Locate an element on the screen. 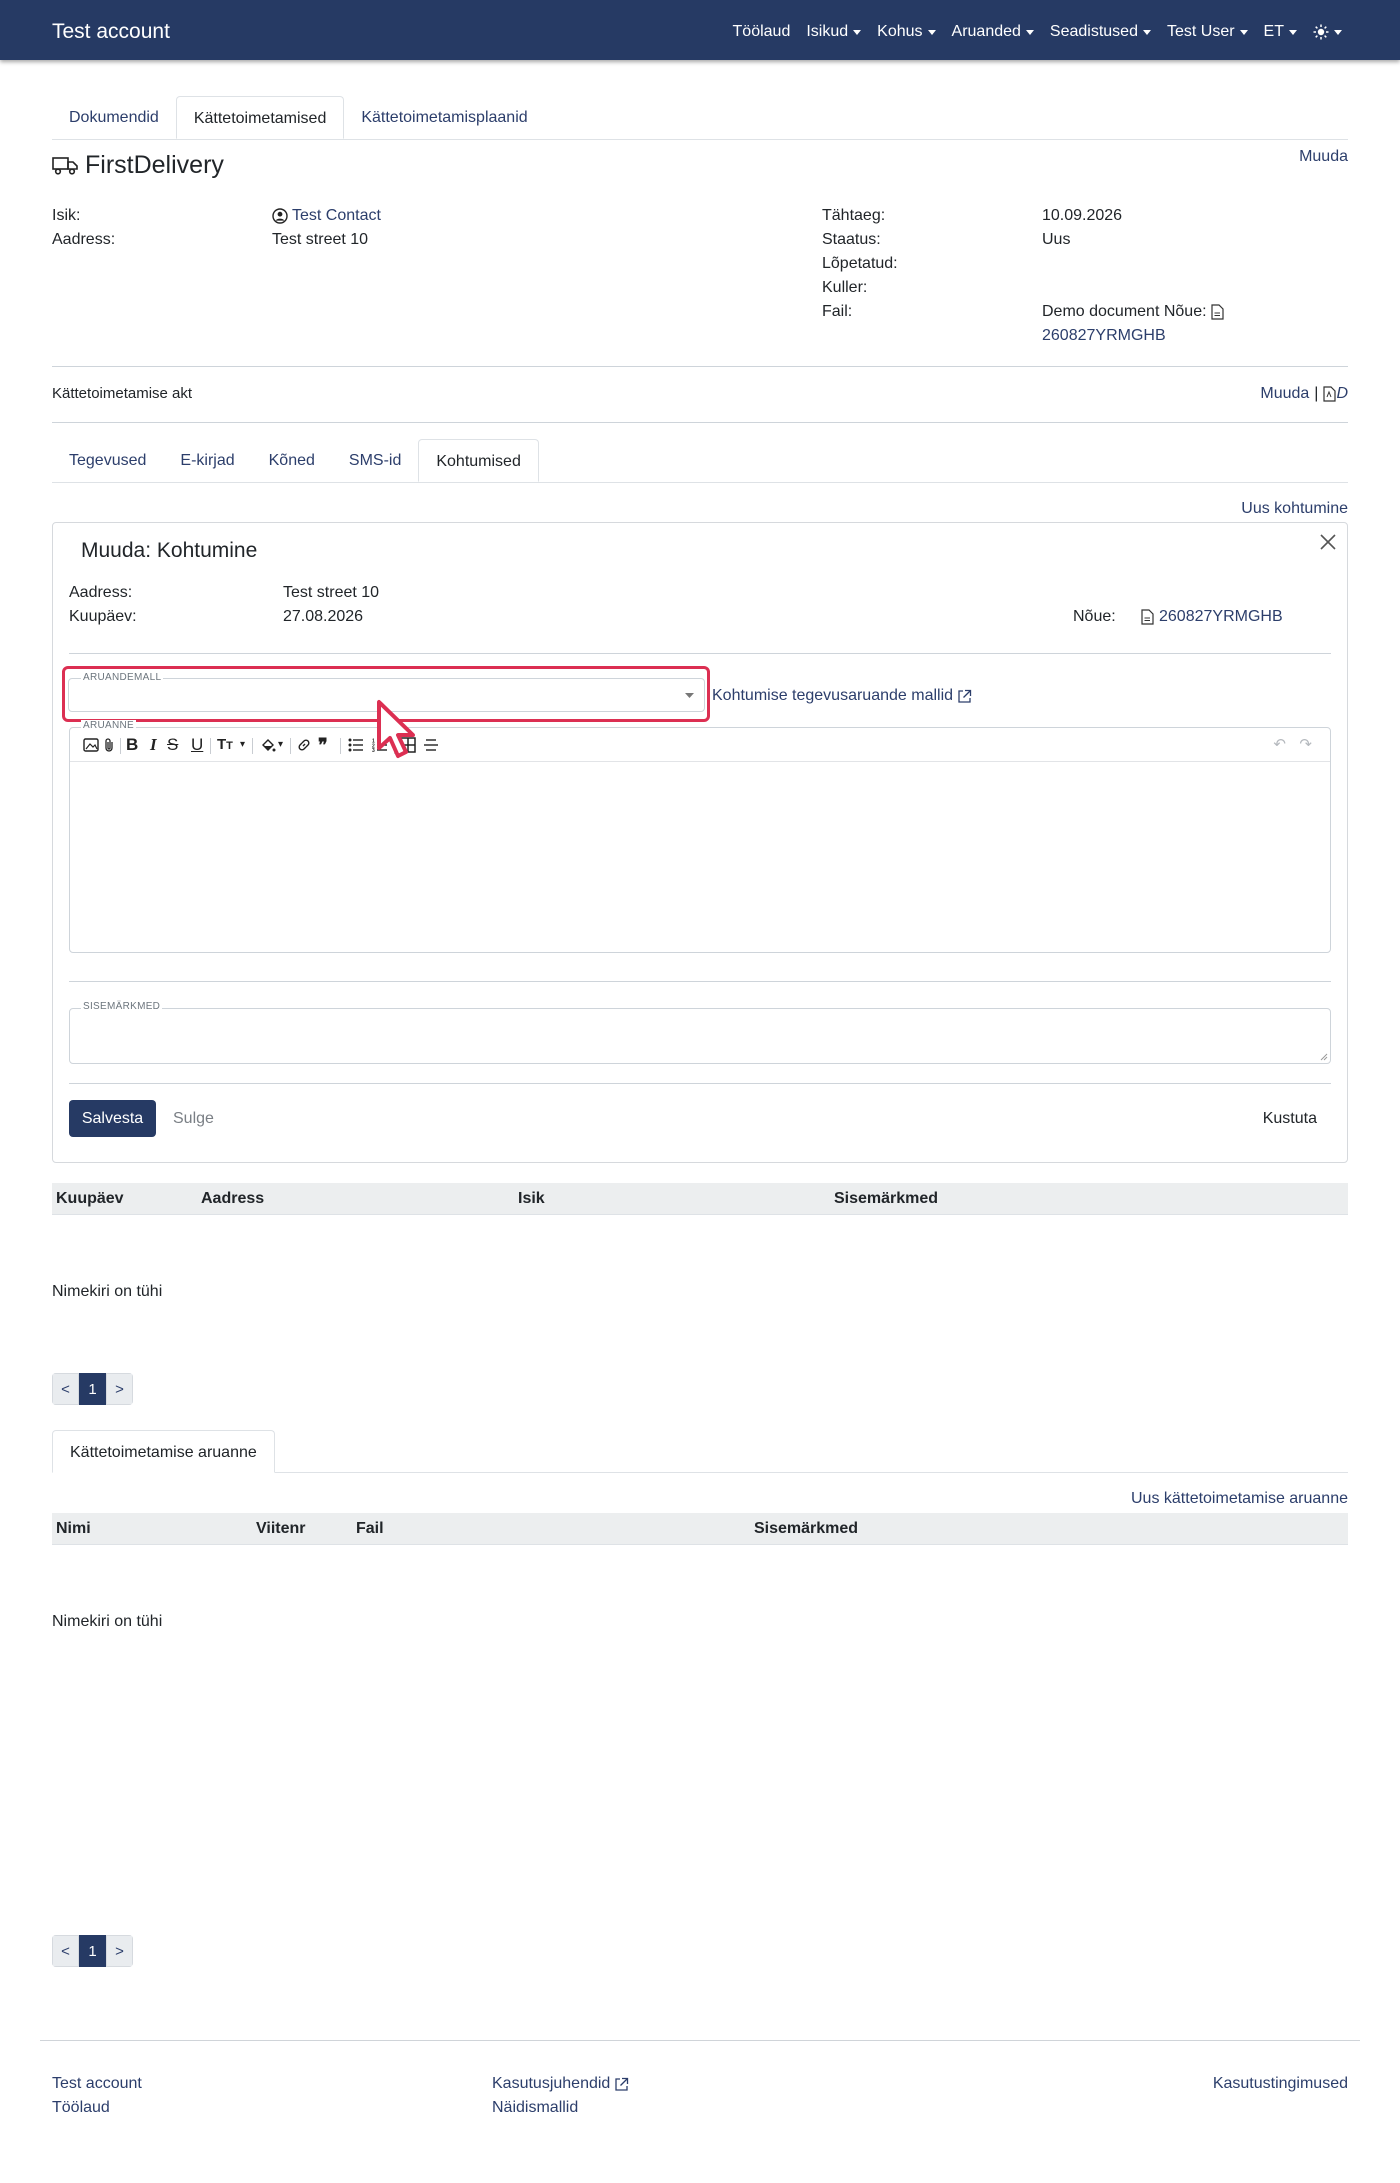  redo-icon: ↷ is located at coordinates (1305, 745).